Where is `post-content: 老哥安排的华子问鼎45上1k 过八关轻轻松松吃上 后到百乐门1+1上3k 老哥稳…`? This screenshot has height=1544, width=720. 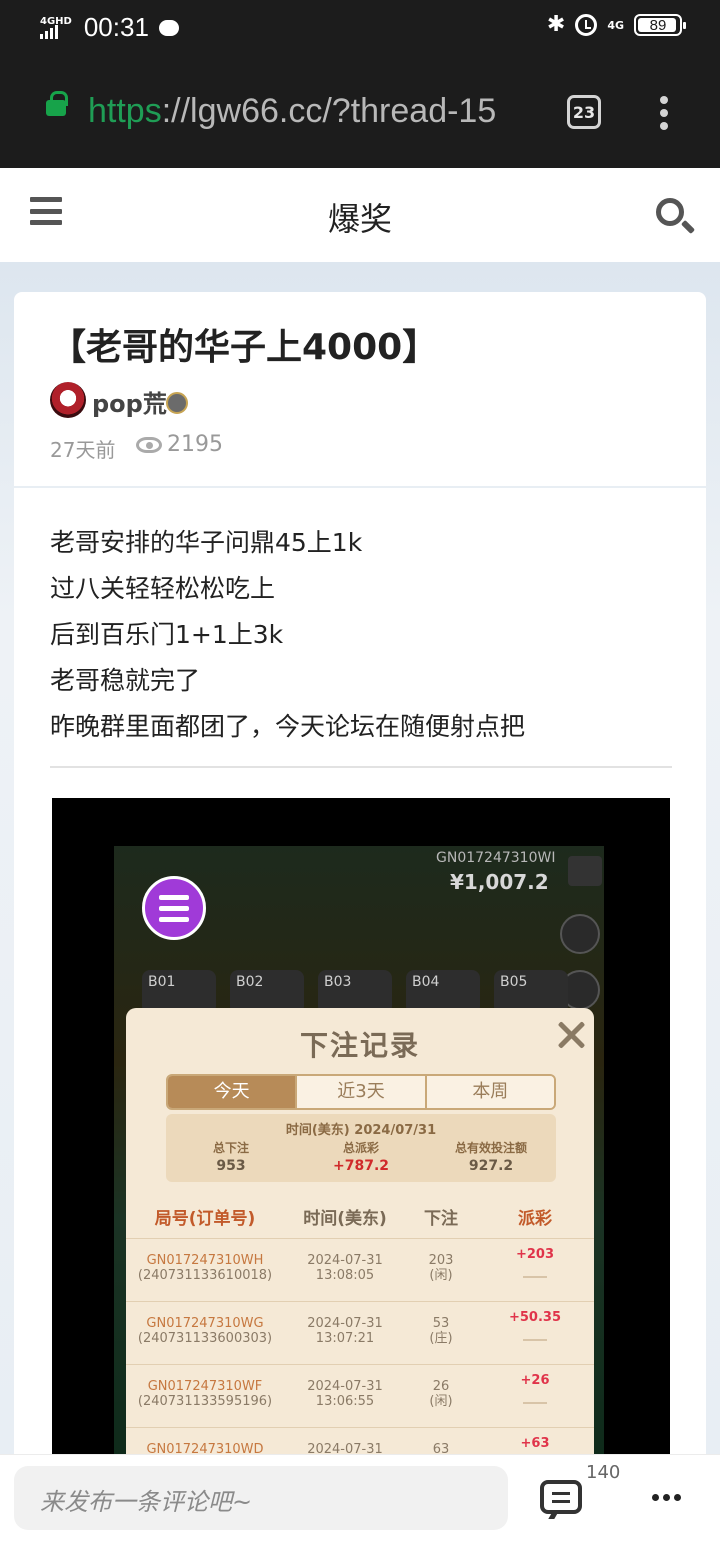
post-content: 老哥安排的华子问鼎45上1k 过八关轻轻松松吃上 后到百乐门1+1上3k 老哥稳… is located at coordinates (287, 635).